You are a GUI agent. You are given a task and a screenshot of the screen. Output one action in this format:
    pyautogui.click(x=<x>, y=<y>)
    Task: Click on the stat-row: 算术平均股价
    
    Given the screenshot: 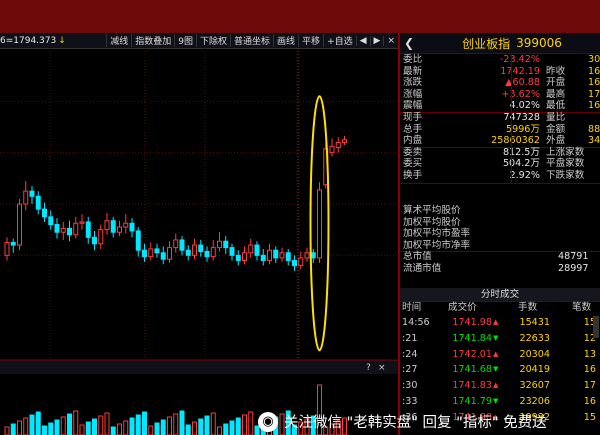 What is the action you would take?
    pyautogui.click(x=500, y=211)
    